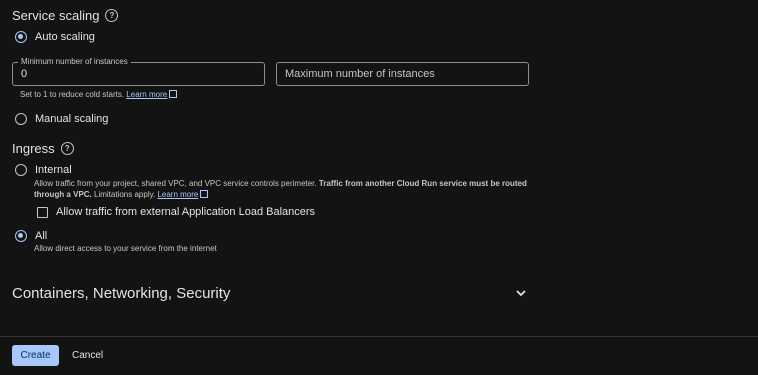 This screenshot has height=375, width=758. I want to click on service-scaling-heading: Service scaling ?, so click(65, 15).